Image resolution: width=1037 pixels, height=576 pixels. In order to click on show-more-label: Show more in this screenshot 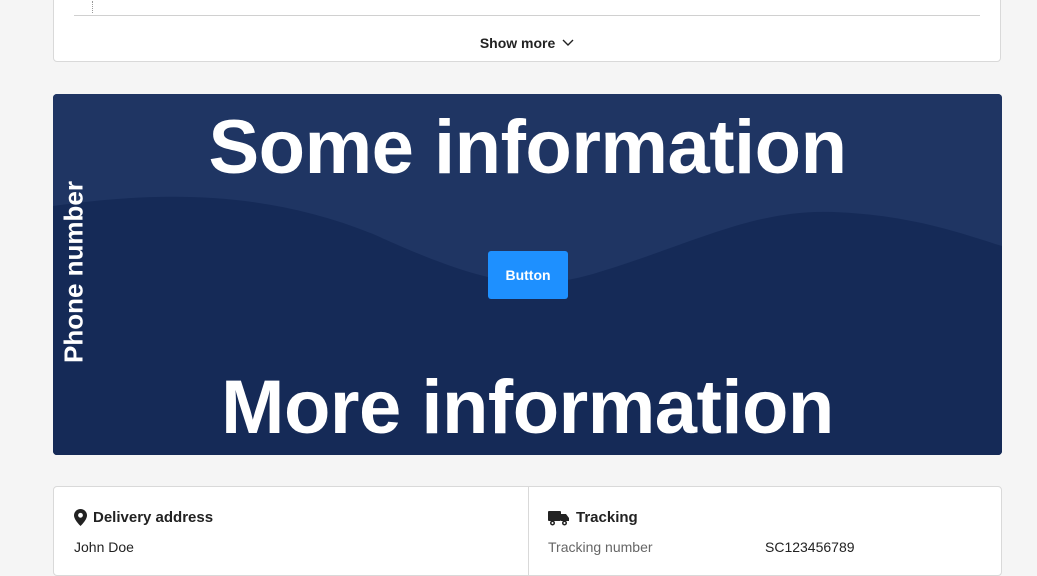, I will do `click(517, 43)`.